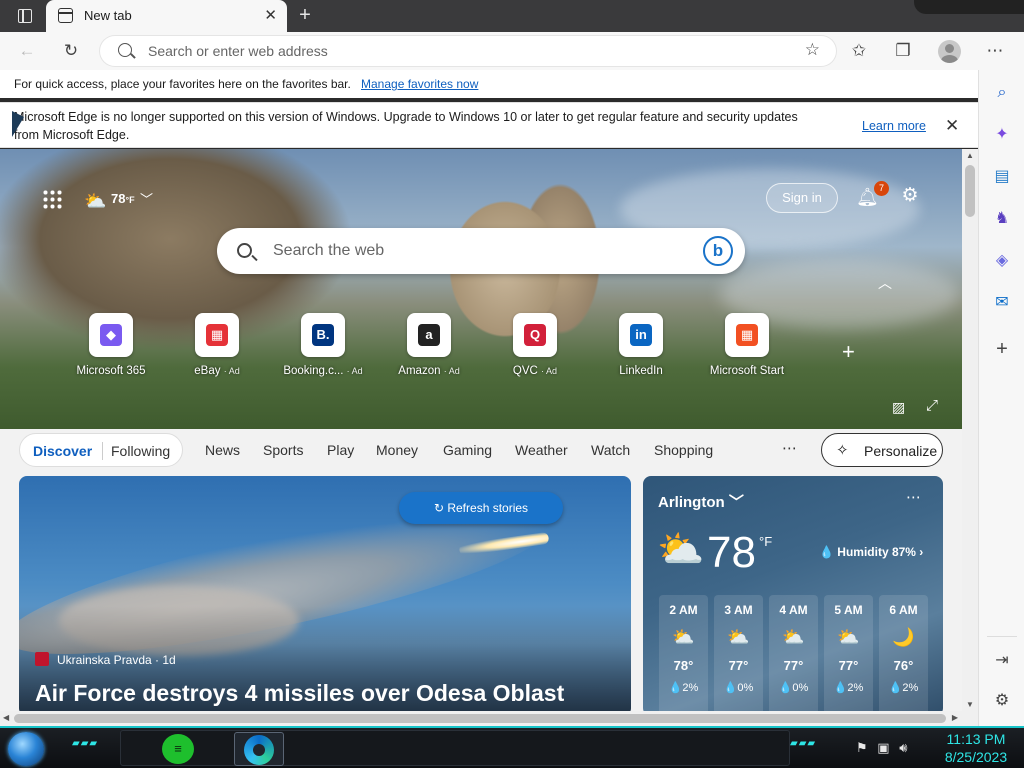  Describe the element at coordinates (970, 704) in the screenshot. I see `scroll-down-icon: ▼` at that location.